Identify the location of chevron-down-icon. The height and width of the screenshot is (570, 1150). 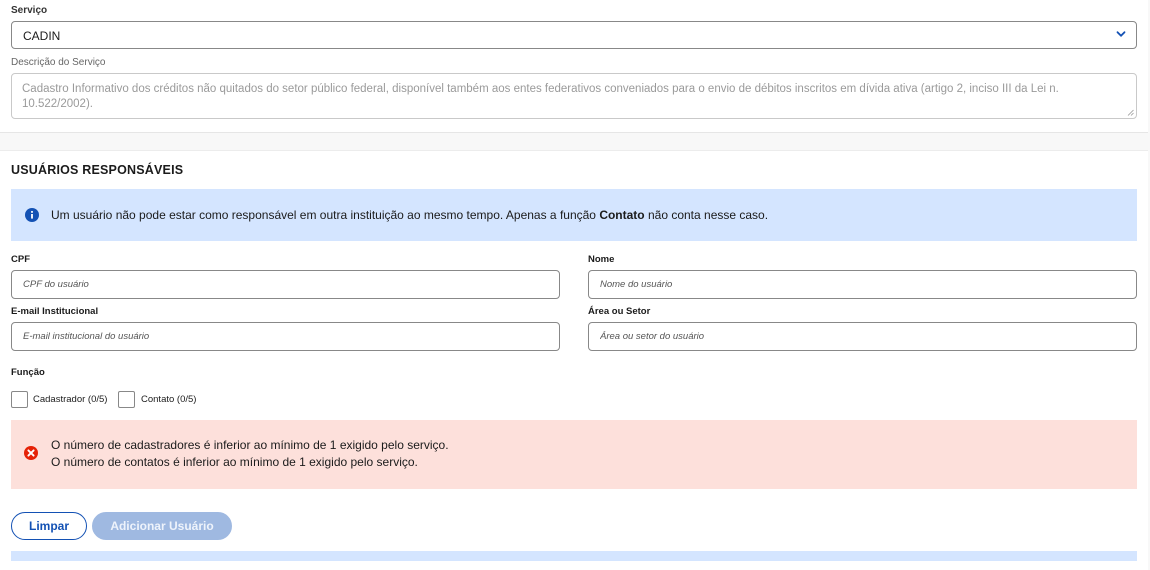
(1121, 34).